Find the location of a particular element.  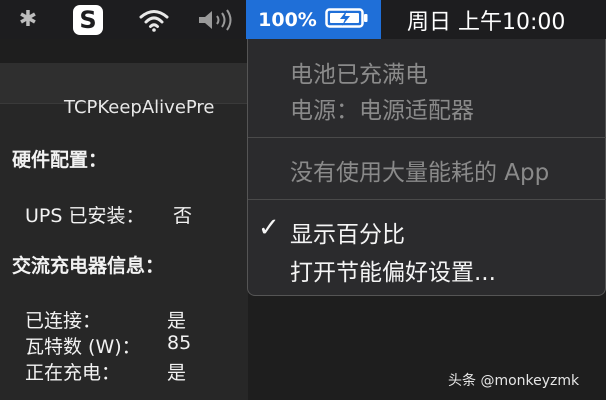

watermark: 头条 @monkeyzmk is located at coordinates (514, 381).